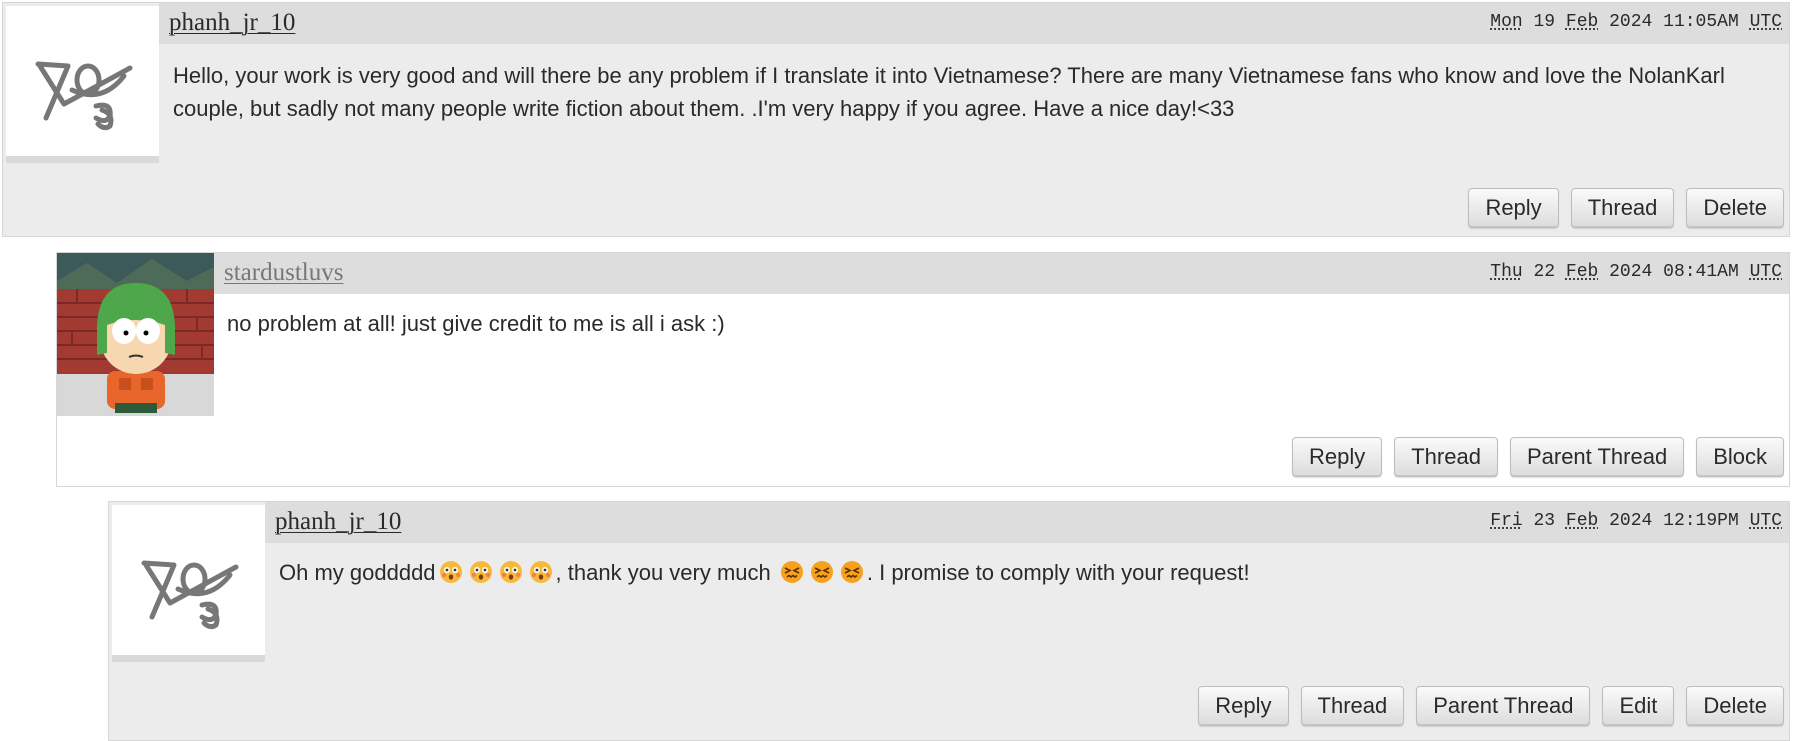  What do you see at coordinates (357, 572) in the screenshot?
I see `comment-3-text-start: Oh my goddddd` at bounding box center [357, 572].